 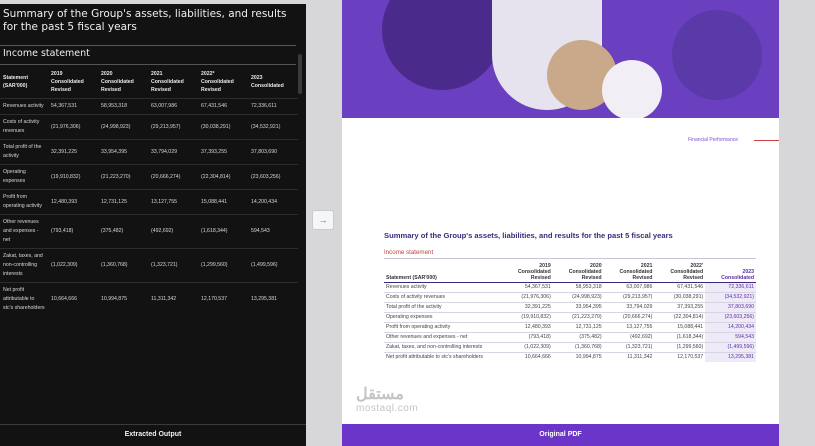 I want to click on column-header: 2022* Consolidated Revised, so click(x=217, y=82).